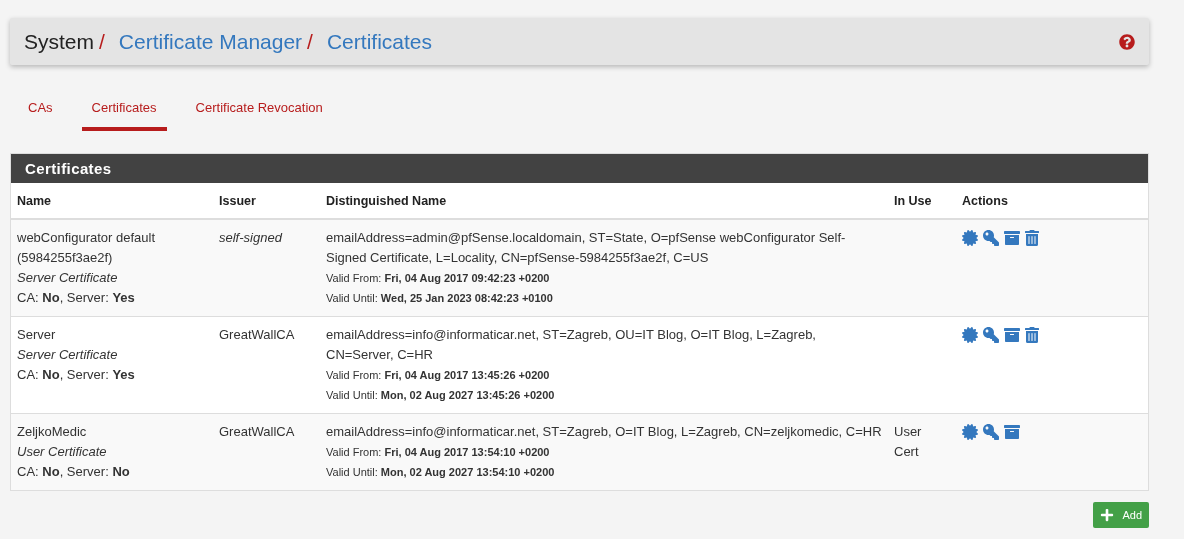 This screenshot has width=1184, height=539. What do you see at coordinates (1107, 515) in the screenshot?
I see `plus-icon` at bounding box center [1107, 515].